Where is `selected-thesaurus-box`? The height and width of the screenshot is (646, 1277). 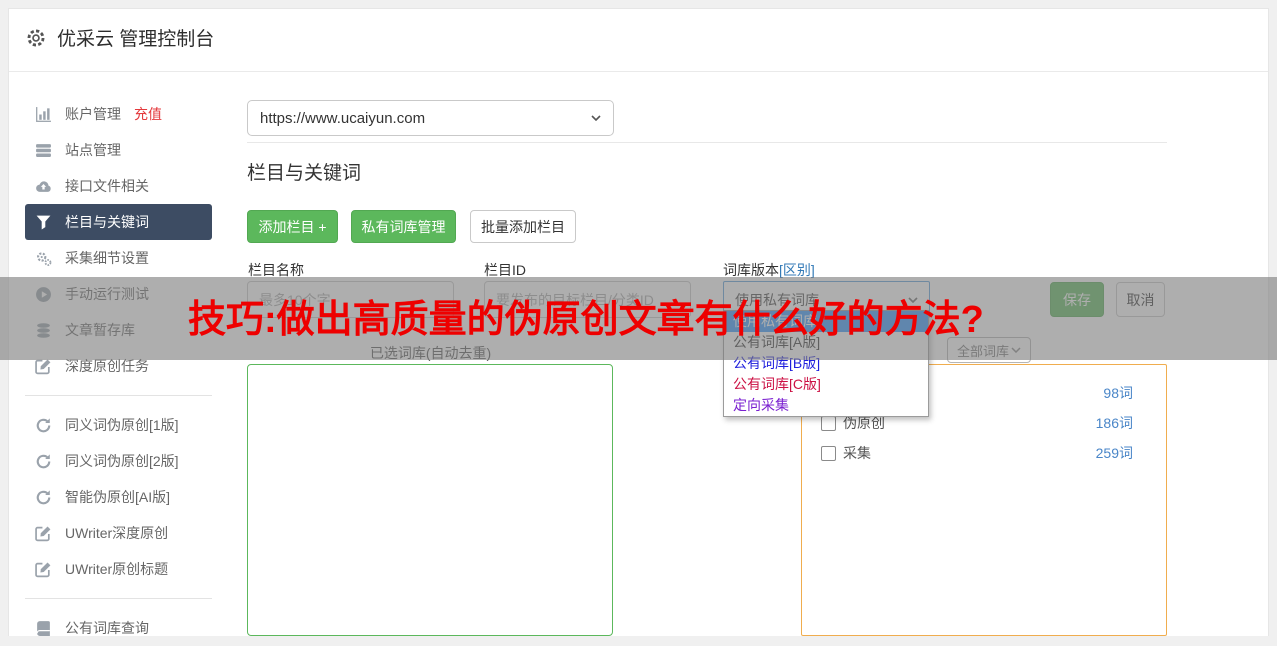 selected-thesaurus-box is located at coordinates (430, 500).